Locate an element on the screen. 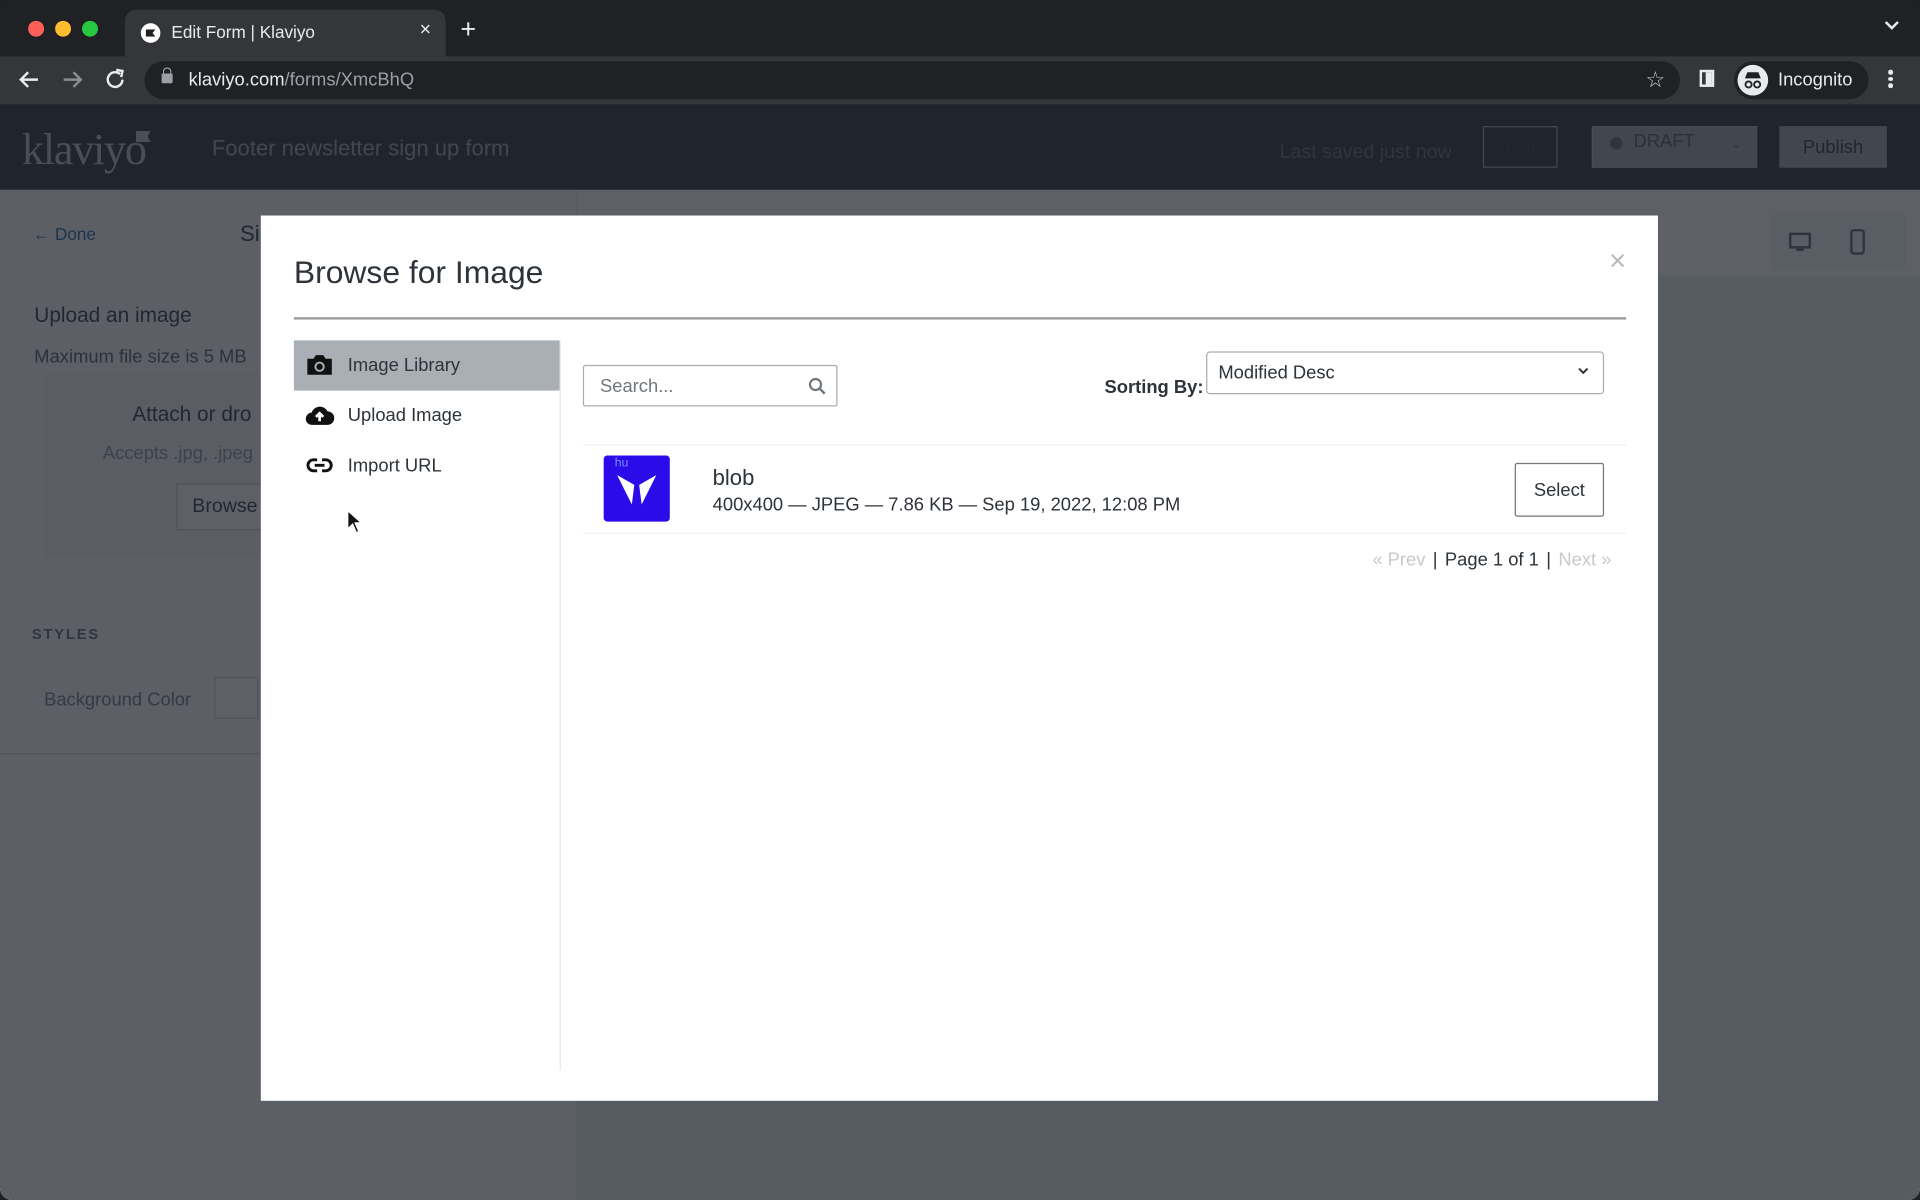  list-divider is located at coordinates (1104, 533).